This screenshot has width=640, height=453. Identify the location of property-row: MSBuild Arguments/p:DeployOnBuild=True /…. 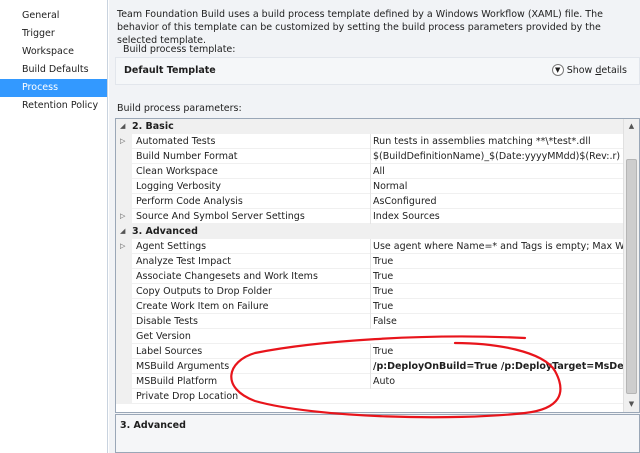
(370, 366).